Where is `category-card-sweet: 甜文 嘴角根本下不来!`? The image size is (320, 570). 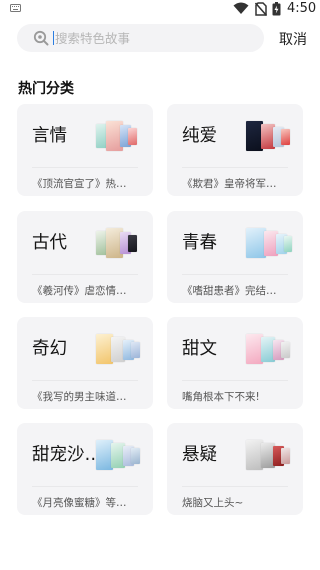 category-card-sweet: 甜文 嘴角根本下不来! is located at coordinates (235, 363).